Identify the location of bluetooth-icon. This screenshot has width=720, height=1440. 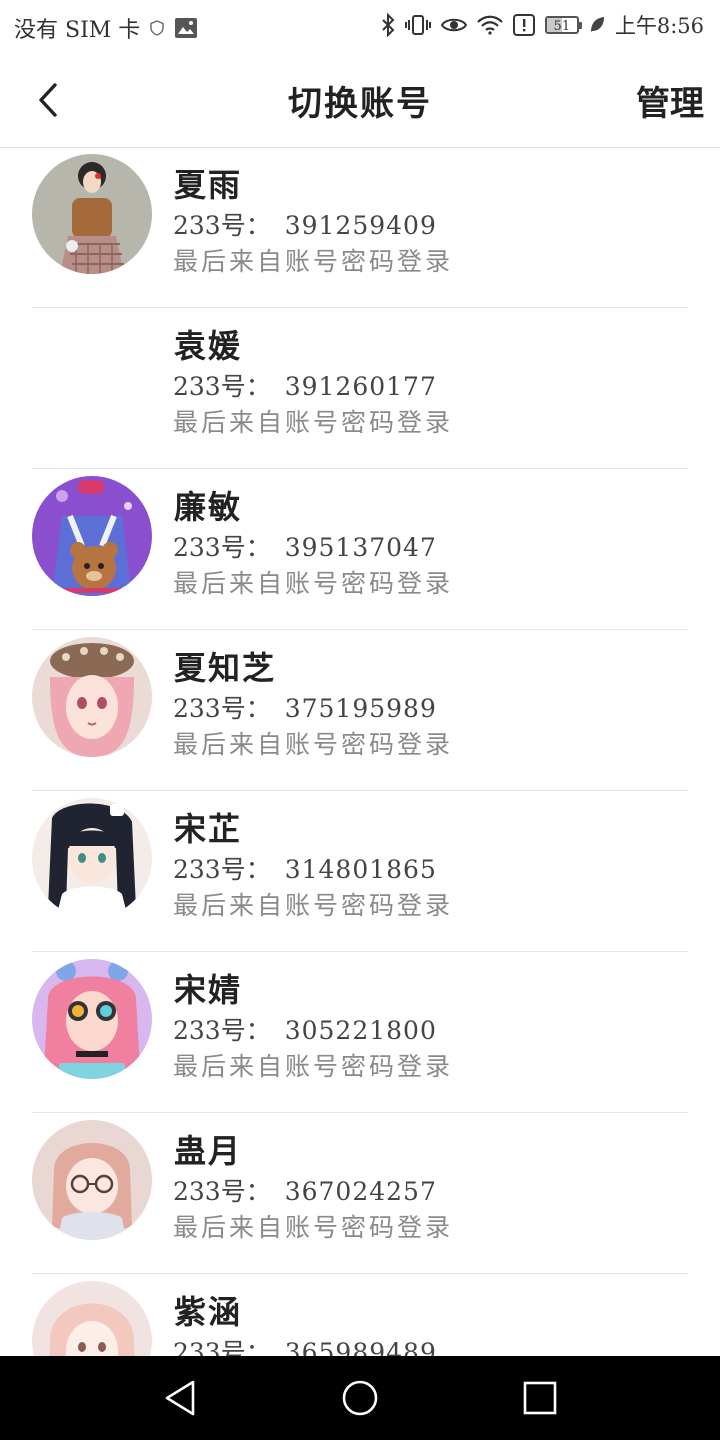
(388, 25).